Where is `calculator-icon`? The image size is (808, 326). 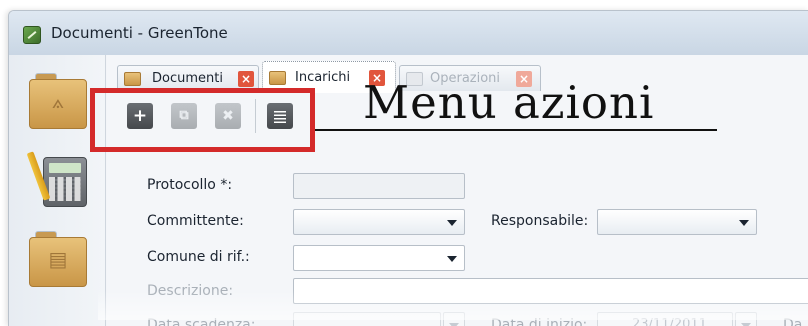
calculator-icon is located at coordinates (56, 179).